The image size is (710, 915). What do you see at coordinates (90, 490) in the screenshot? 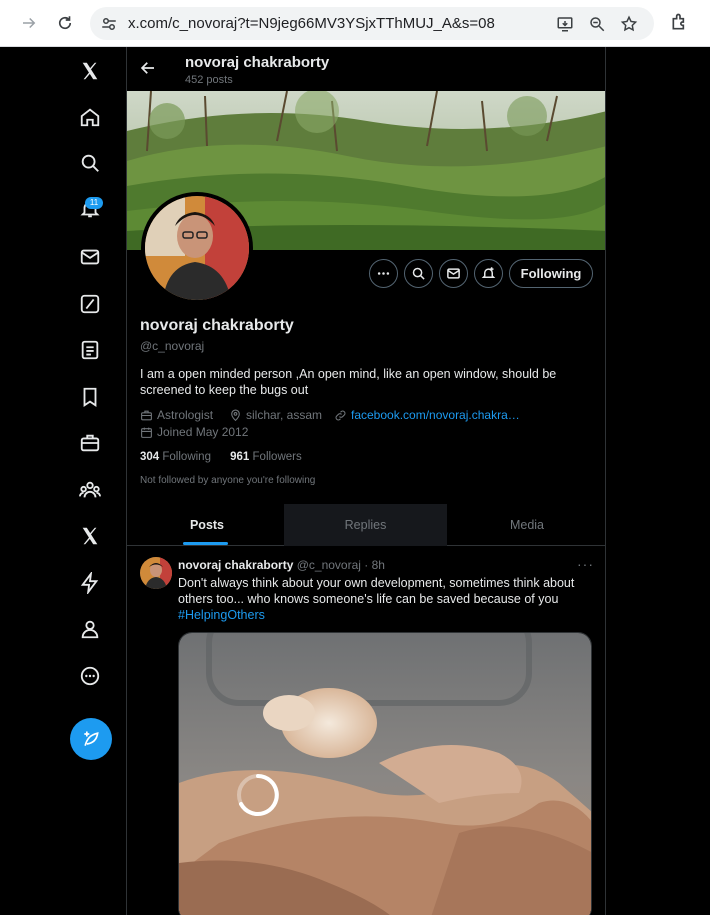
I see `communities-icon` at bounding box center [90, 490].